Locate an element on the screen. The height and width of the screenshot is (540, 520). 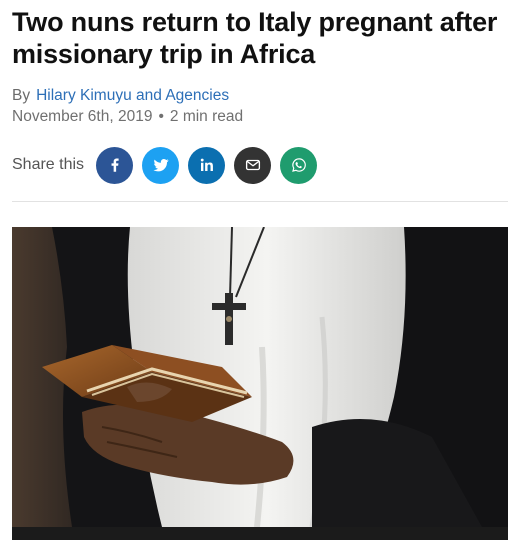
share-bar: Share this is located at coordinates (169, 165).